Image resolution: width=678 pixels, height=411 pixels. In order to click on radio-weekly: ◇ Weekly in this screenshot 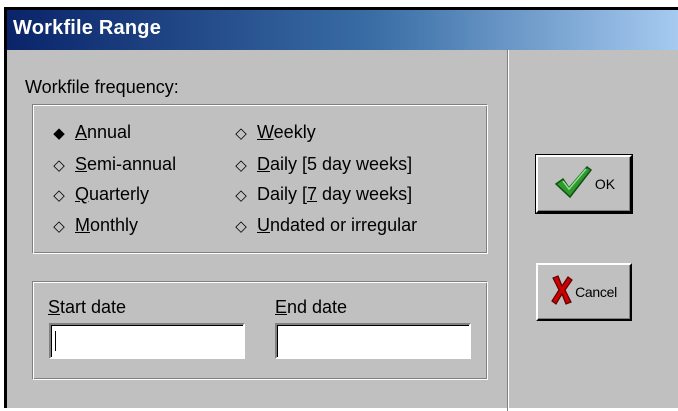, I will do `click(272, 132)`.